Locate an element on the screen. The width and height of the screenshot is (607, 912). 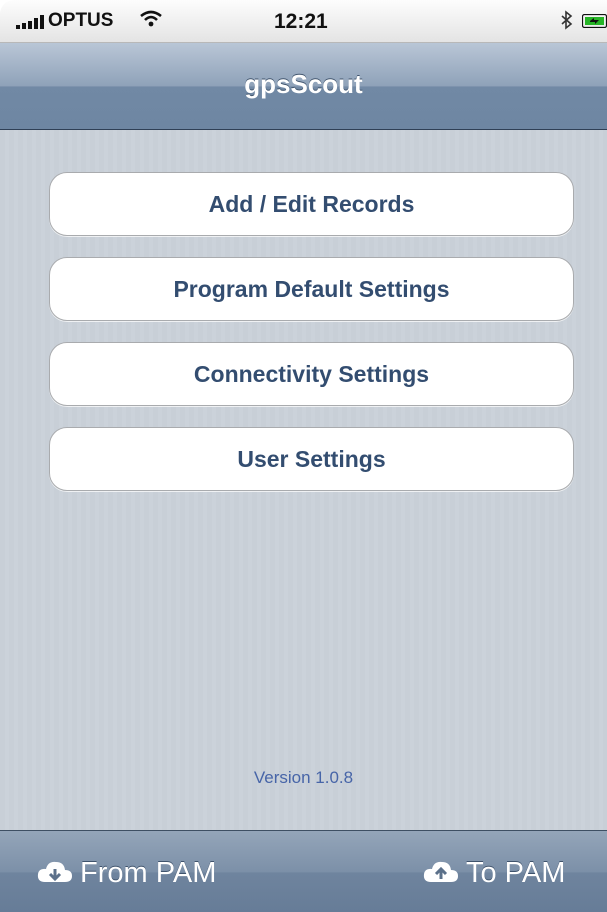
signal-bars-icon is located at coordinates (30, 22).